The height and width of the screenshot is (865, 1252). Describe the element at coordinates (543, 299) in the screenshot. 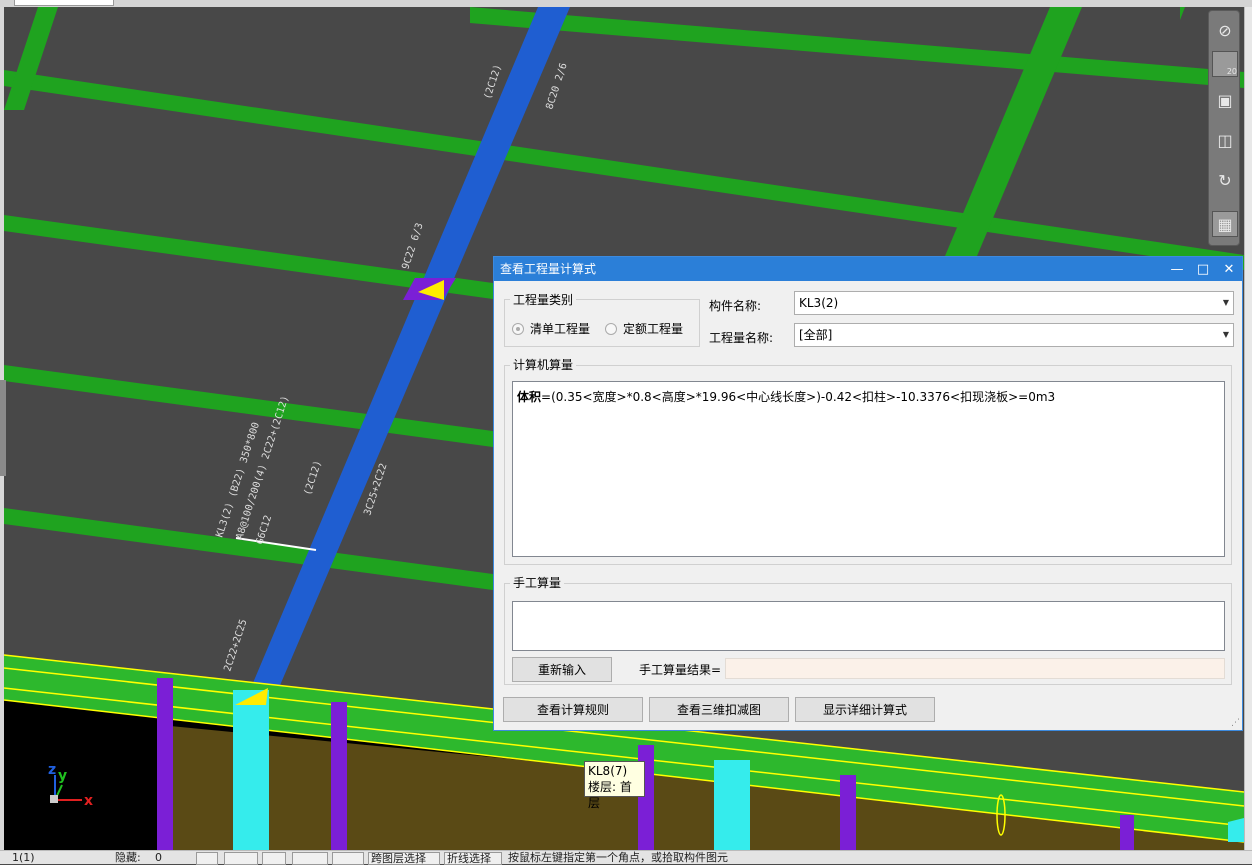

I see `category-legend: 工程量类别` at that location.